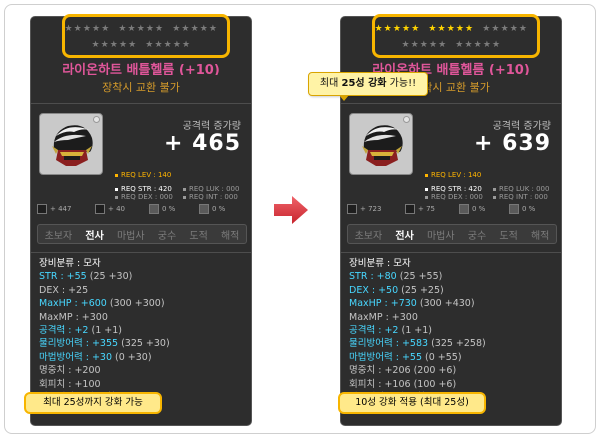 The width and height of the screenshot is (600, 438). What do you see at coordinates (63, 277) in the screenshot?
I see `stat-value: STR : +55` at bounding box center [63, 277].